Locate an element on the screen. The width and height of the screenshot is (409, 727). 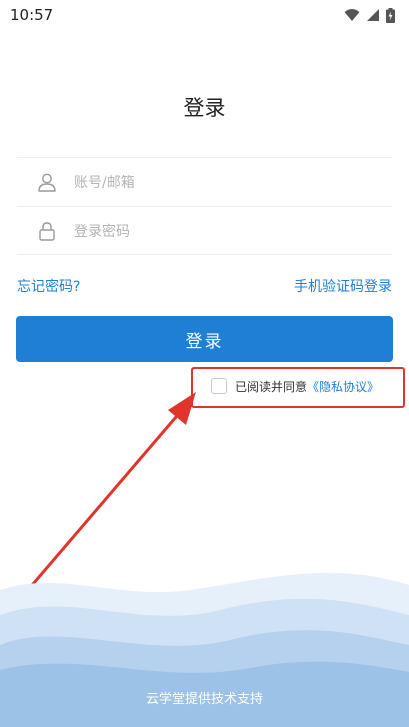
agreement-row: 已阅读并同意 《隐私协议》 is located at coordinates (295, 386).